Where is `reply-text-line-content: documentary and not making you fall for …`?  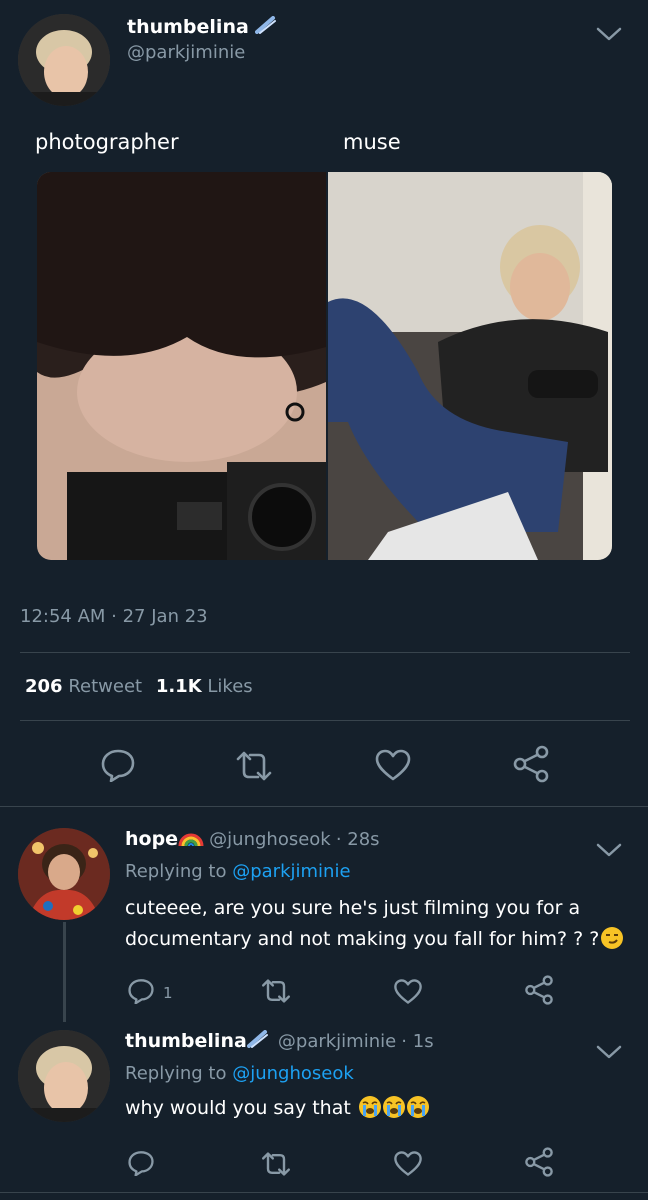
reply-text-line-content: documentary and not making you fall for … is located at coordinates (362, 939).